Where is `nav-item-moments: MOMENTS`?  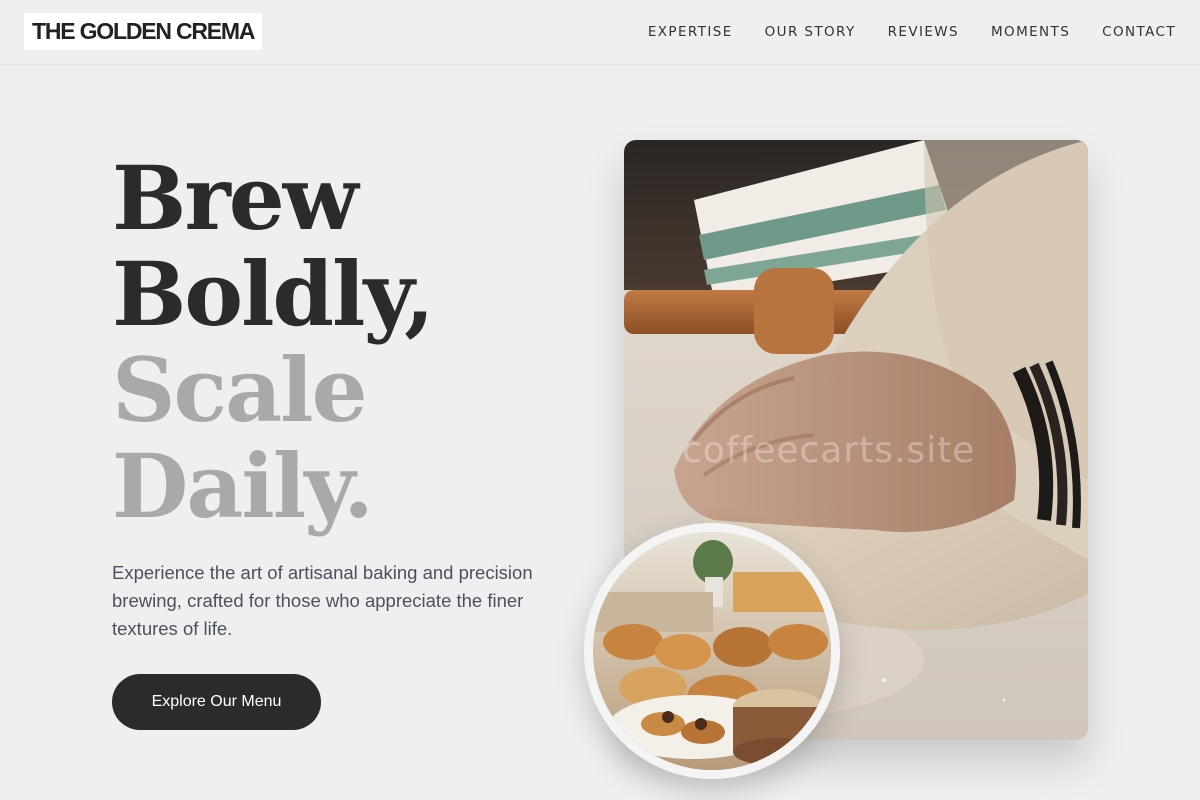
nav-item-moments: MOMENTS is located at coordinates (1030, 32).